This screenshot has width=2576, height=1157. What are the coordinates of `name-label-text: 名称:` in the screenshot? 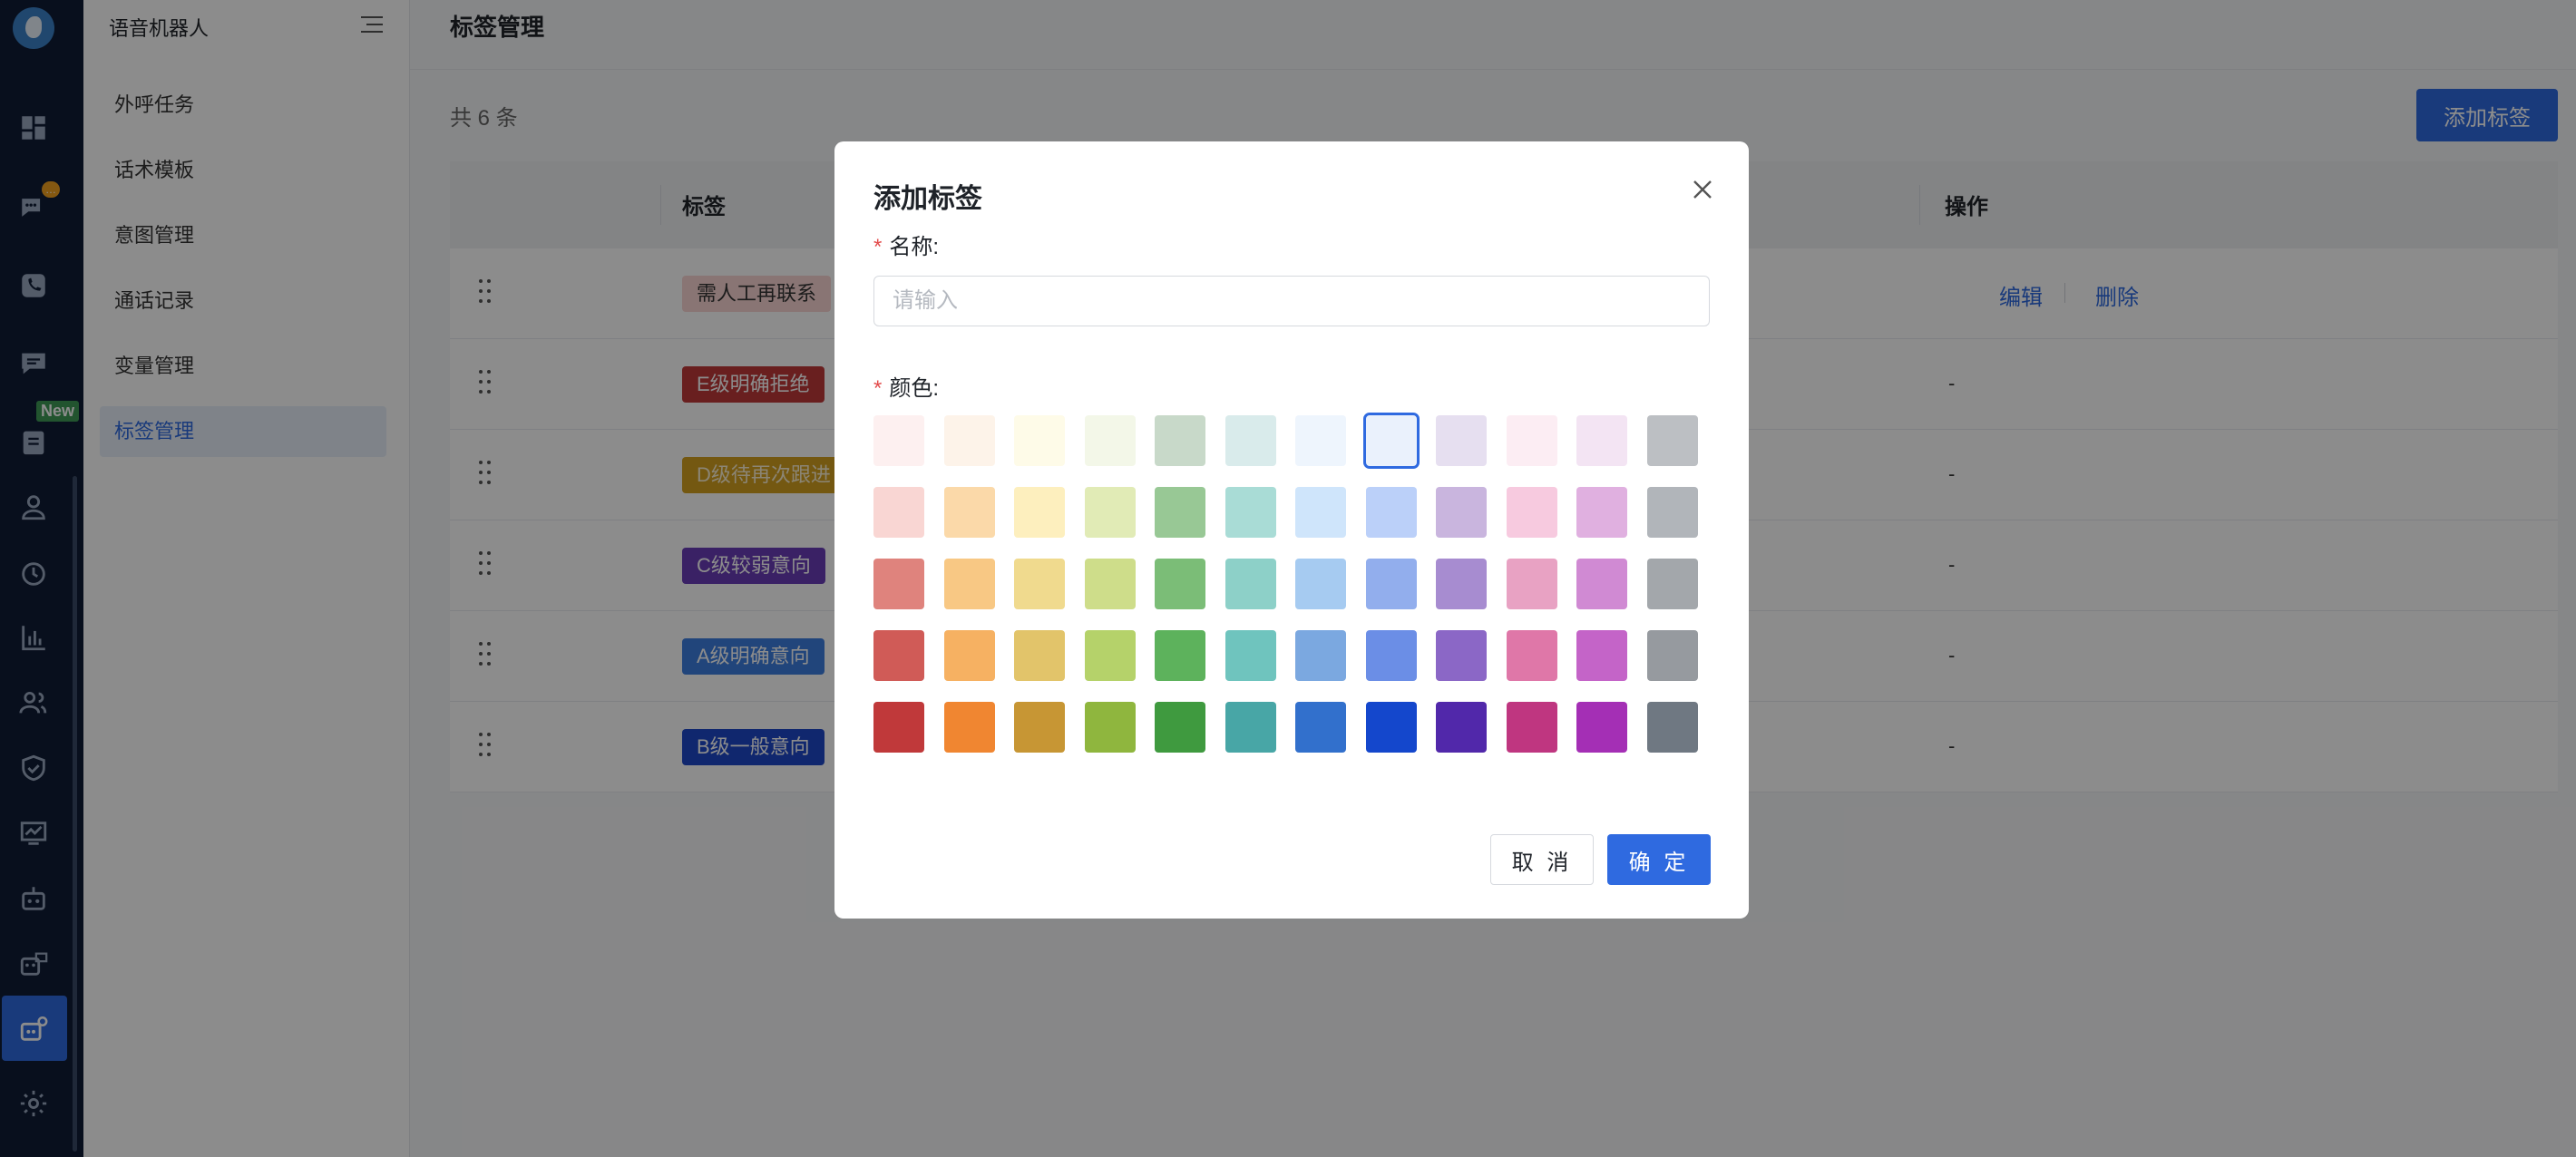 It's located at (914, 247).